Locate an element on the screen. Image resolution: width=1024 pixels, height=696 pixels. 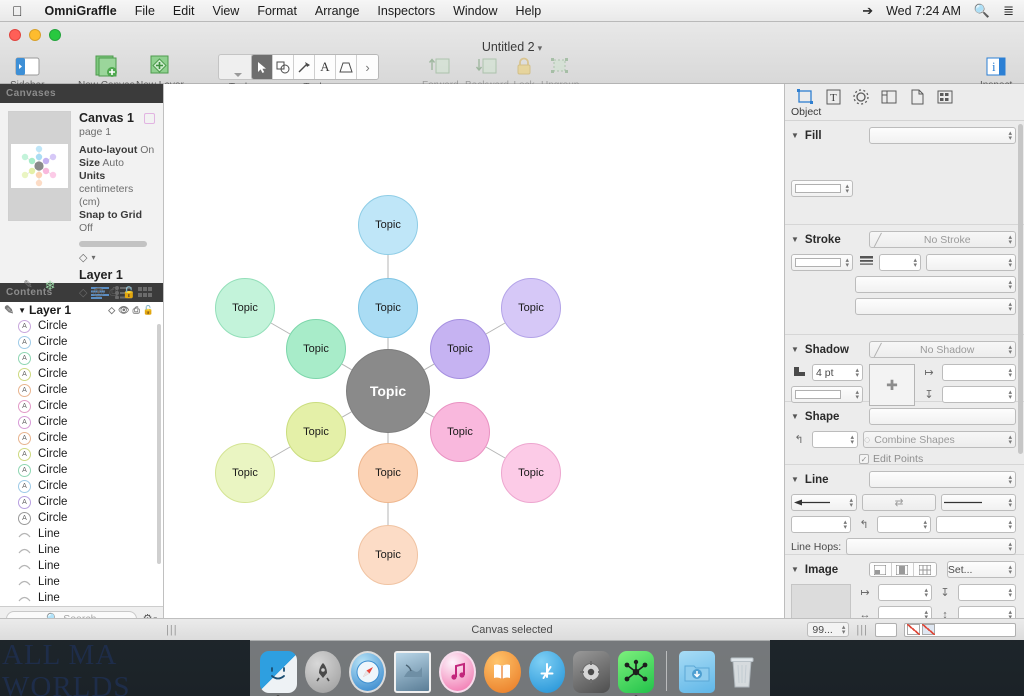
menu-item-arrange: Arrange is located at coordinates (337, 11).